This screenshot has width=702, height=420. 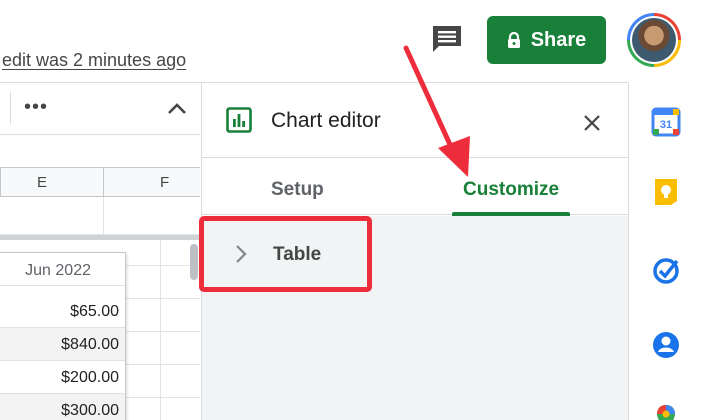 I want to click on chart-editor-header: Chart editor, so click(x=415, y=120).